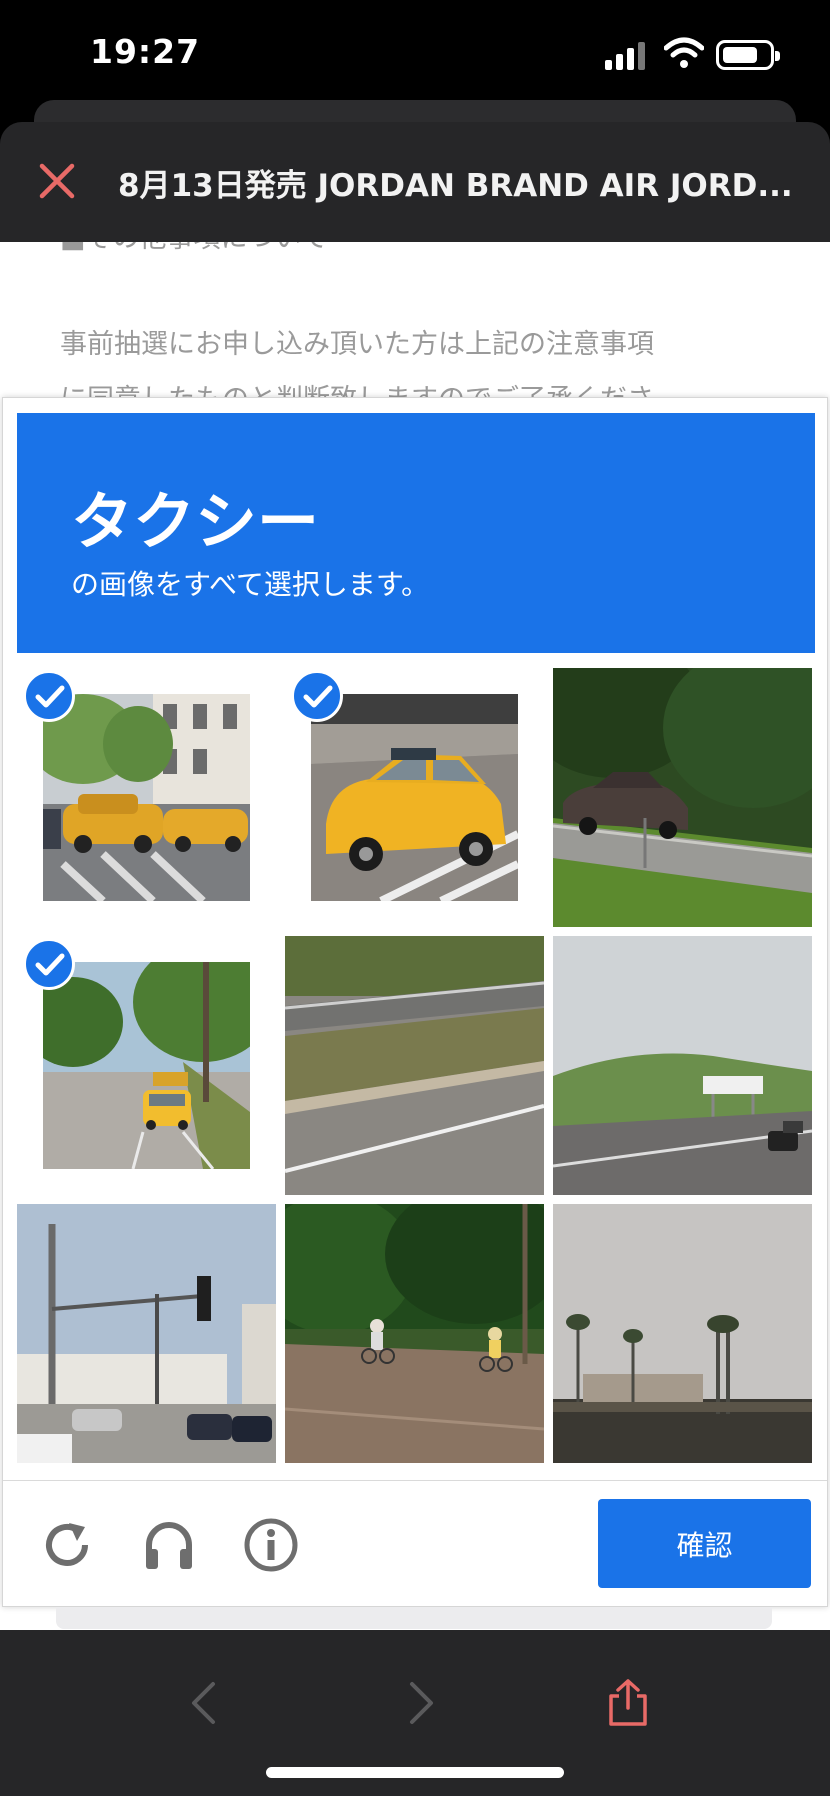  Describe the element at coordinates (415, 1772) in the screenshot. I see `home-indicator` at that location.